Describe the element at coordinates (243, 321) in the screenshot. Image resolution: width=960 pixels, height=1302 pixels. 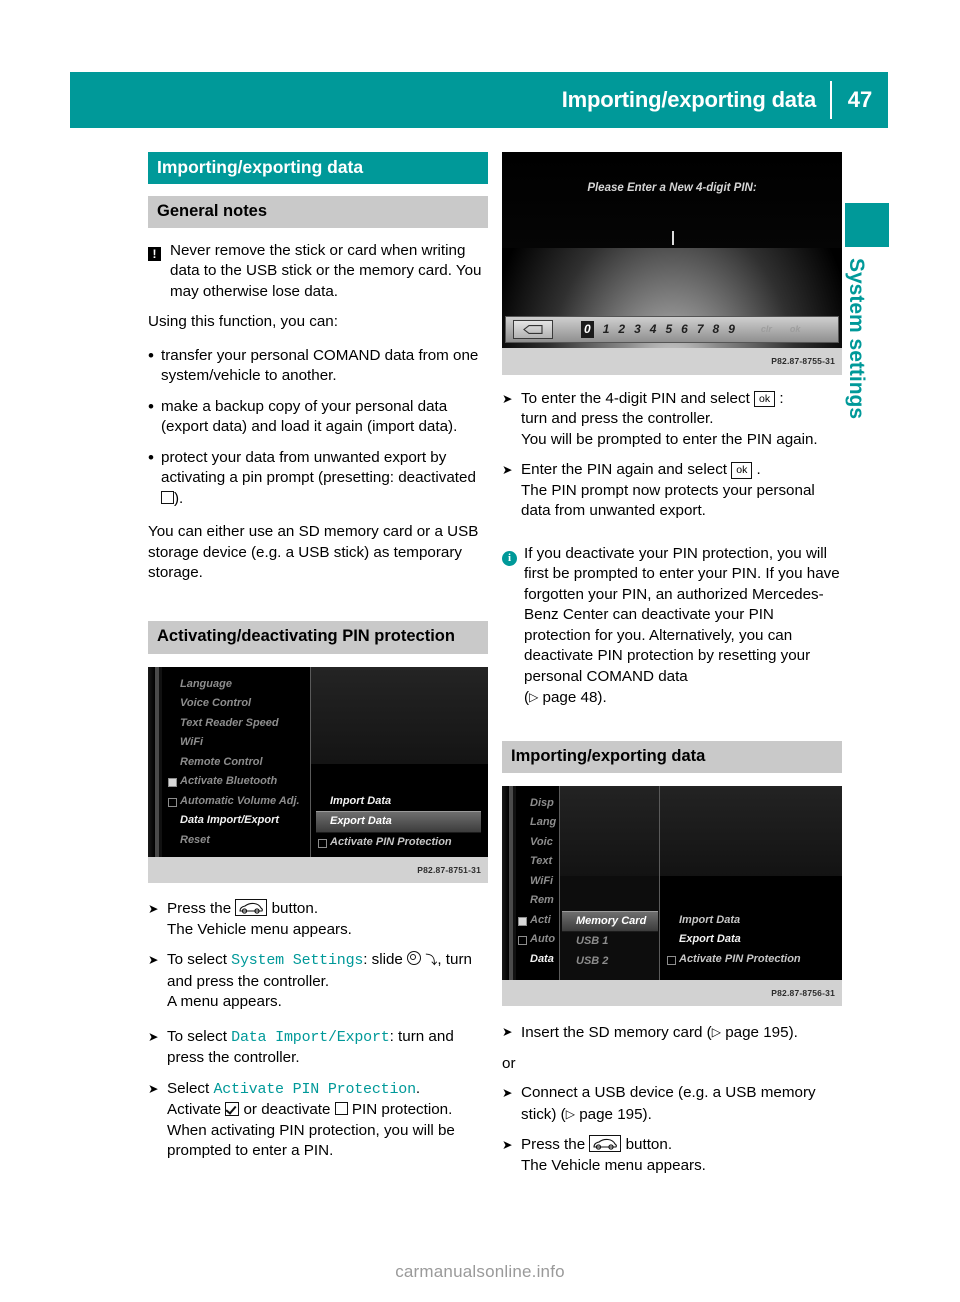
I see `intro-text: Using this function, you can:` at that location.